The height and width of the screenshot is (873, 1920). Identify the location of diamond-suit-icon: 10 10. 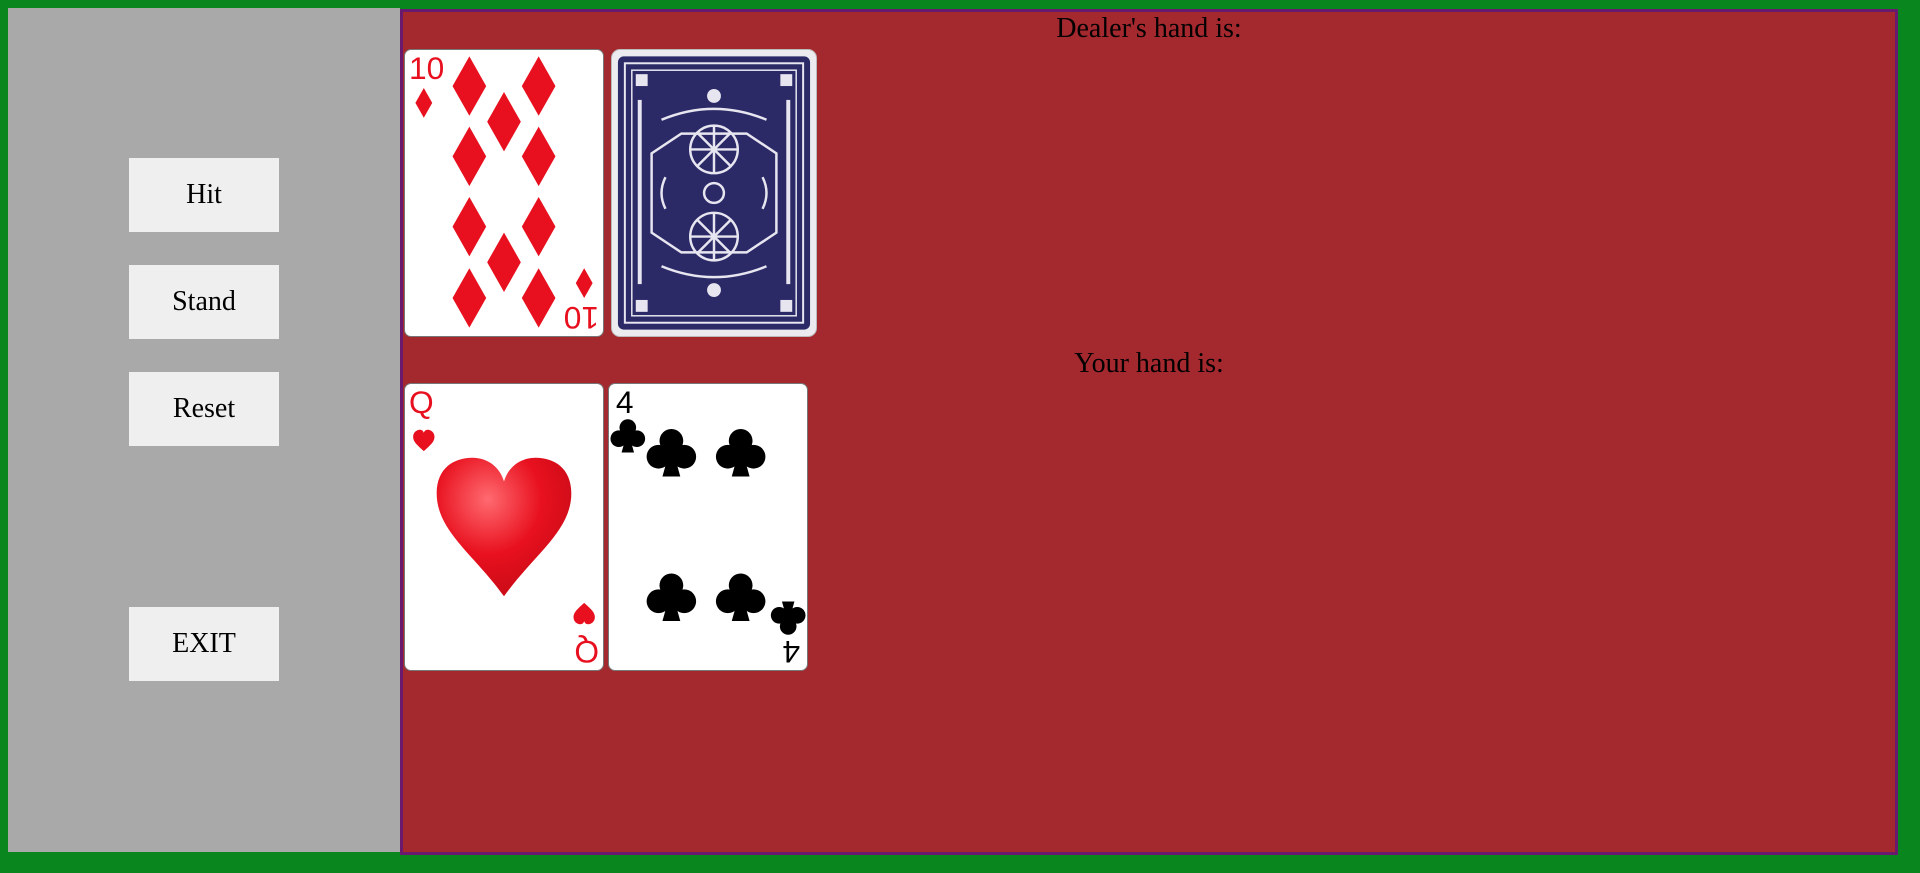
(504, 193).